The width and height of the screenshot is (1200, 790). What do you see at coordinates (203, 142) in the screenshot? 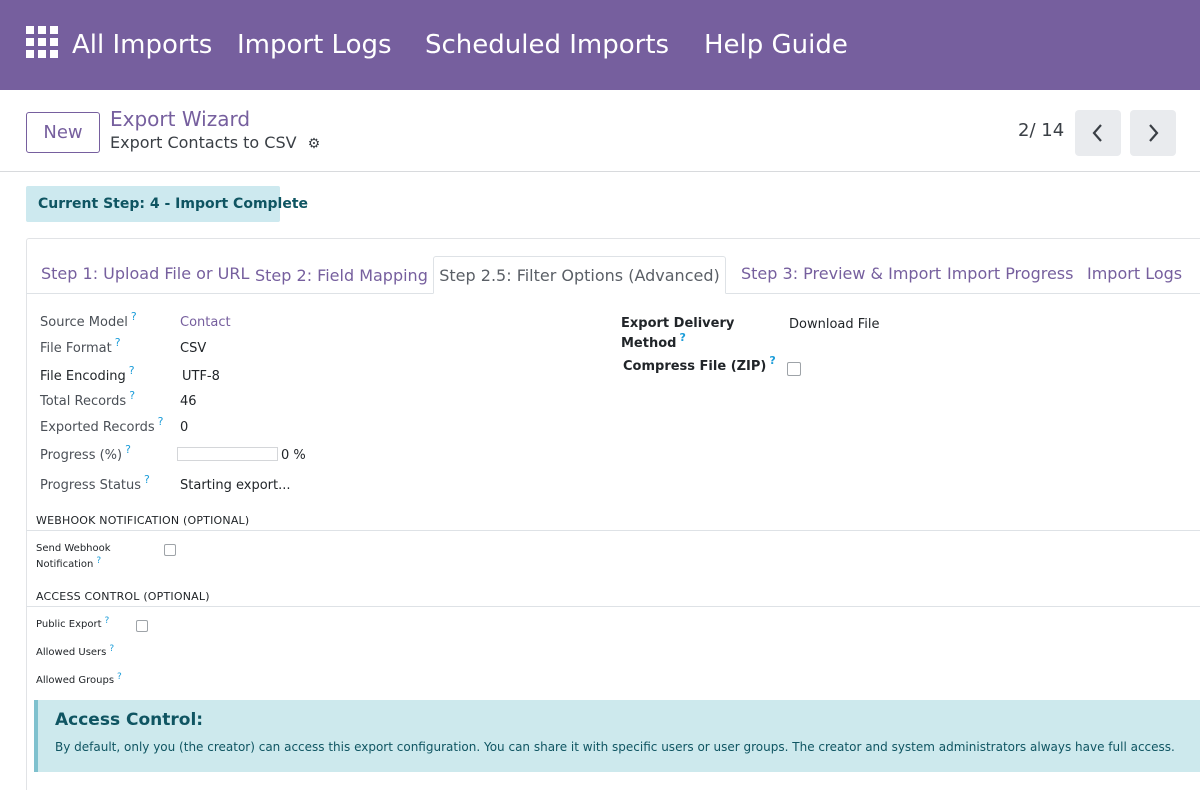
I see `record-title: Export Contacts to CSV` at bounding box center [203, 142].